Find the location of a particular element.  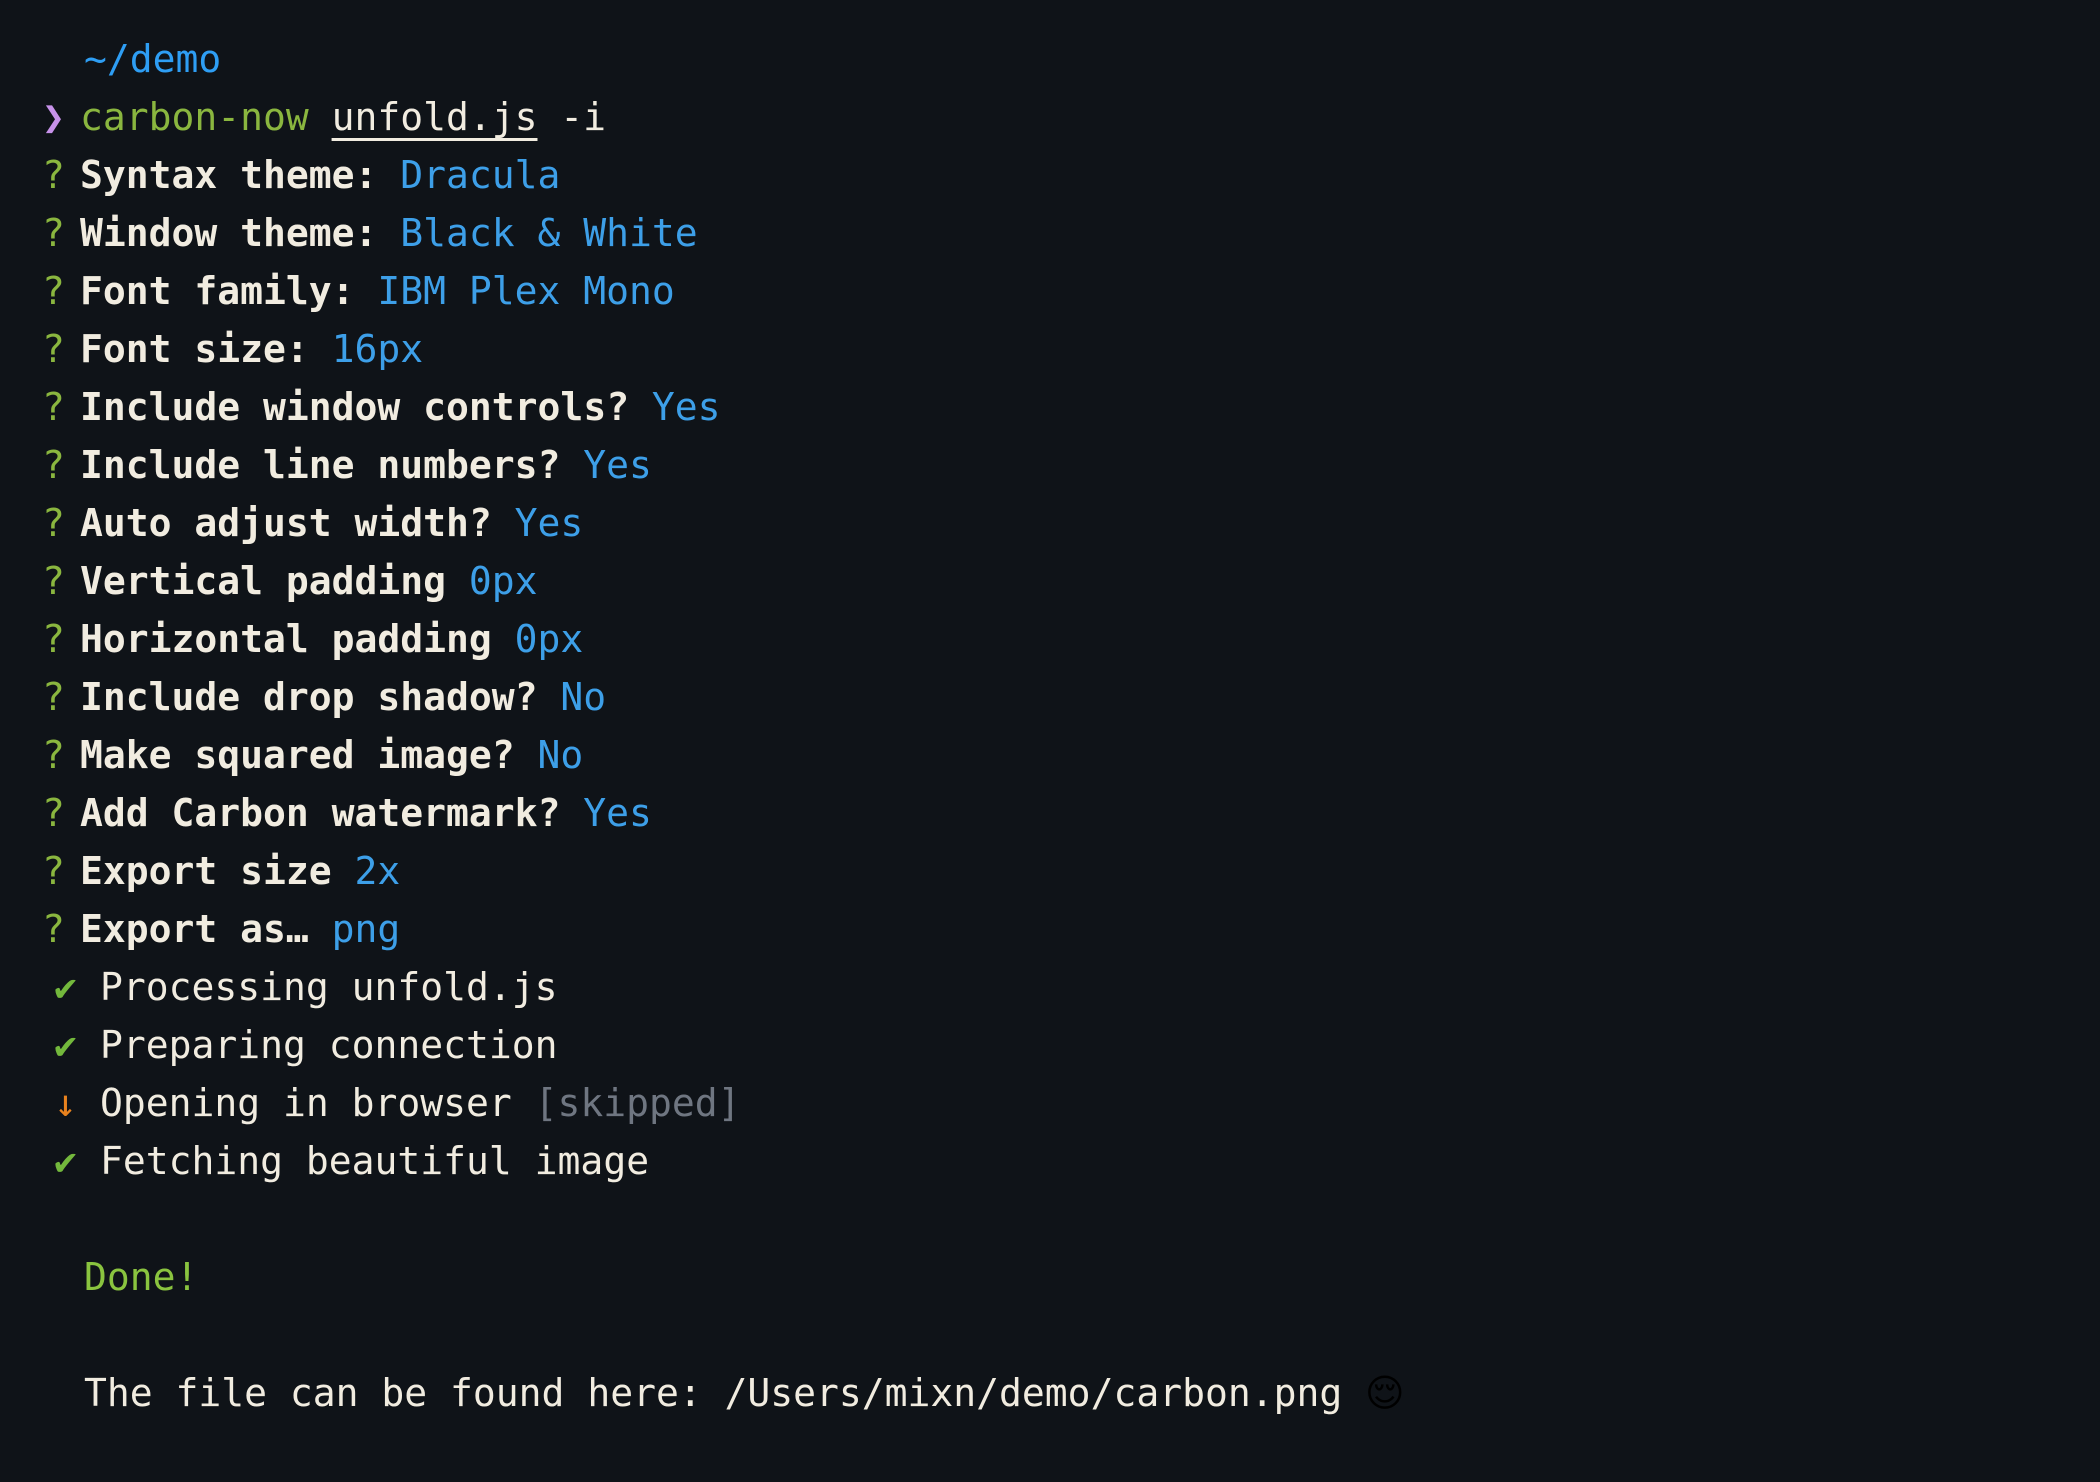

prompt-label: Horizontal padding is located at coordinates (286, 639).